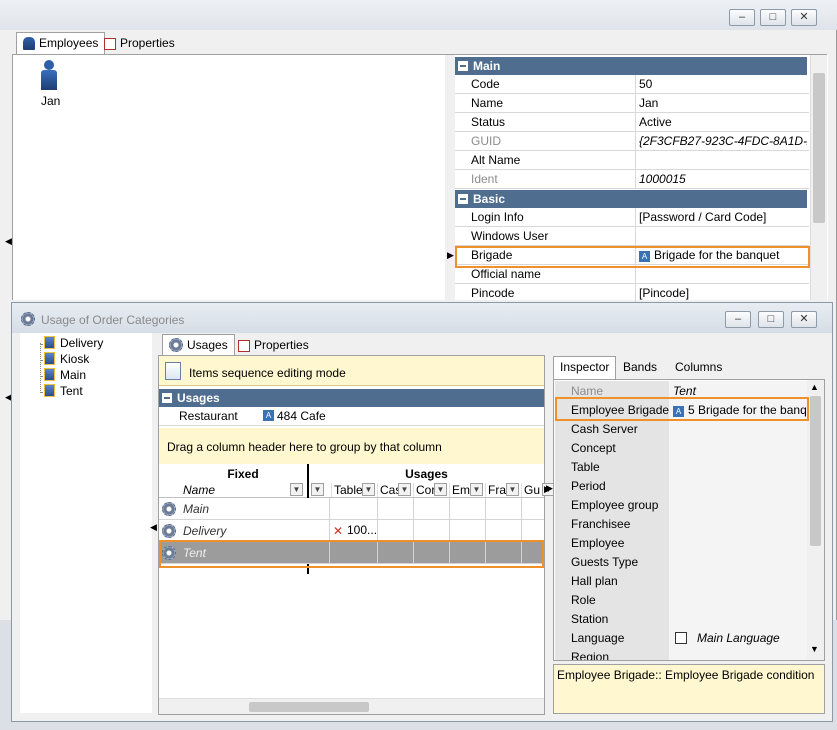 This screenshot has height=730, width=837. Describe the element at coordinates (176, 345) in the screenshot. I see `usages-gear-icon` at that location.